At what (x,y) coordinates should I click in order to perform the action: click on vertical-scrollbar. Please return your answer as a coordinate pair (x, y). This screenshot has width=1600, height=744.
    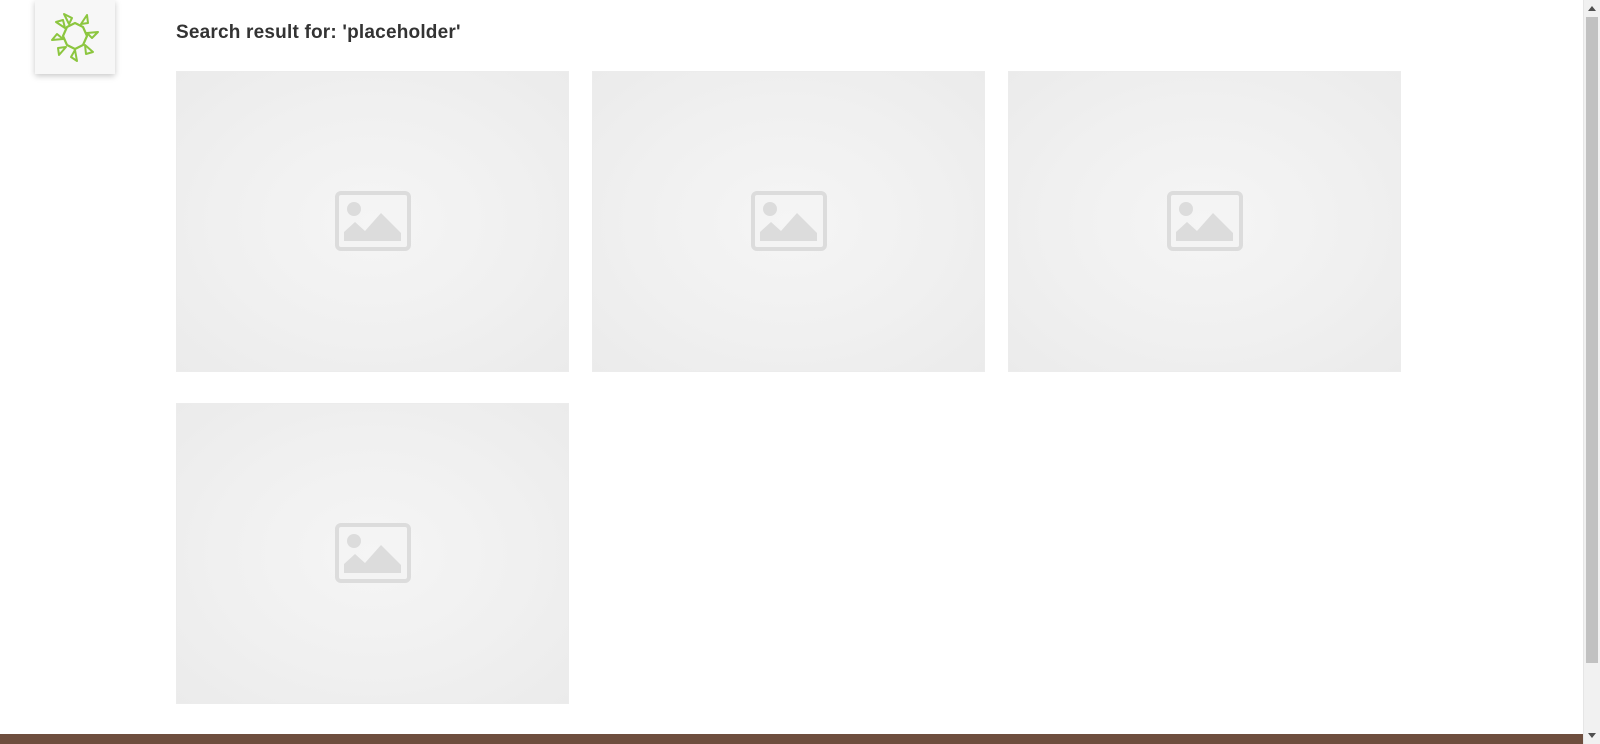
    Looking at the image, I should click on (1591, 372).